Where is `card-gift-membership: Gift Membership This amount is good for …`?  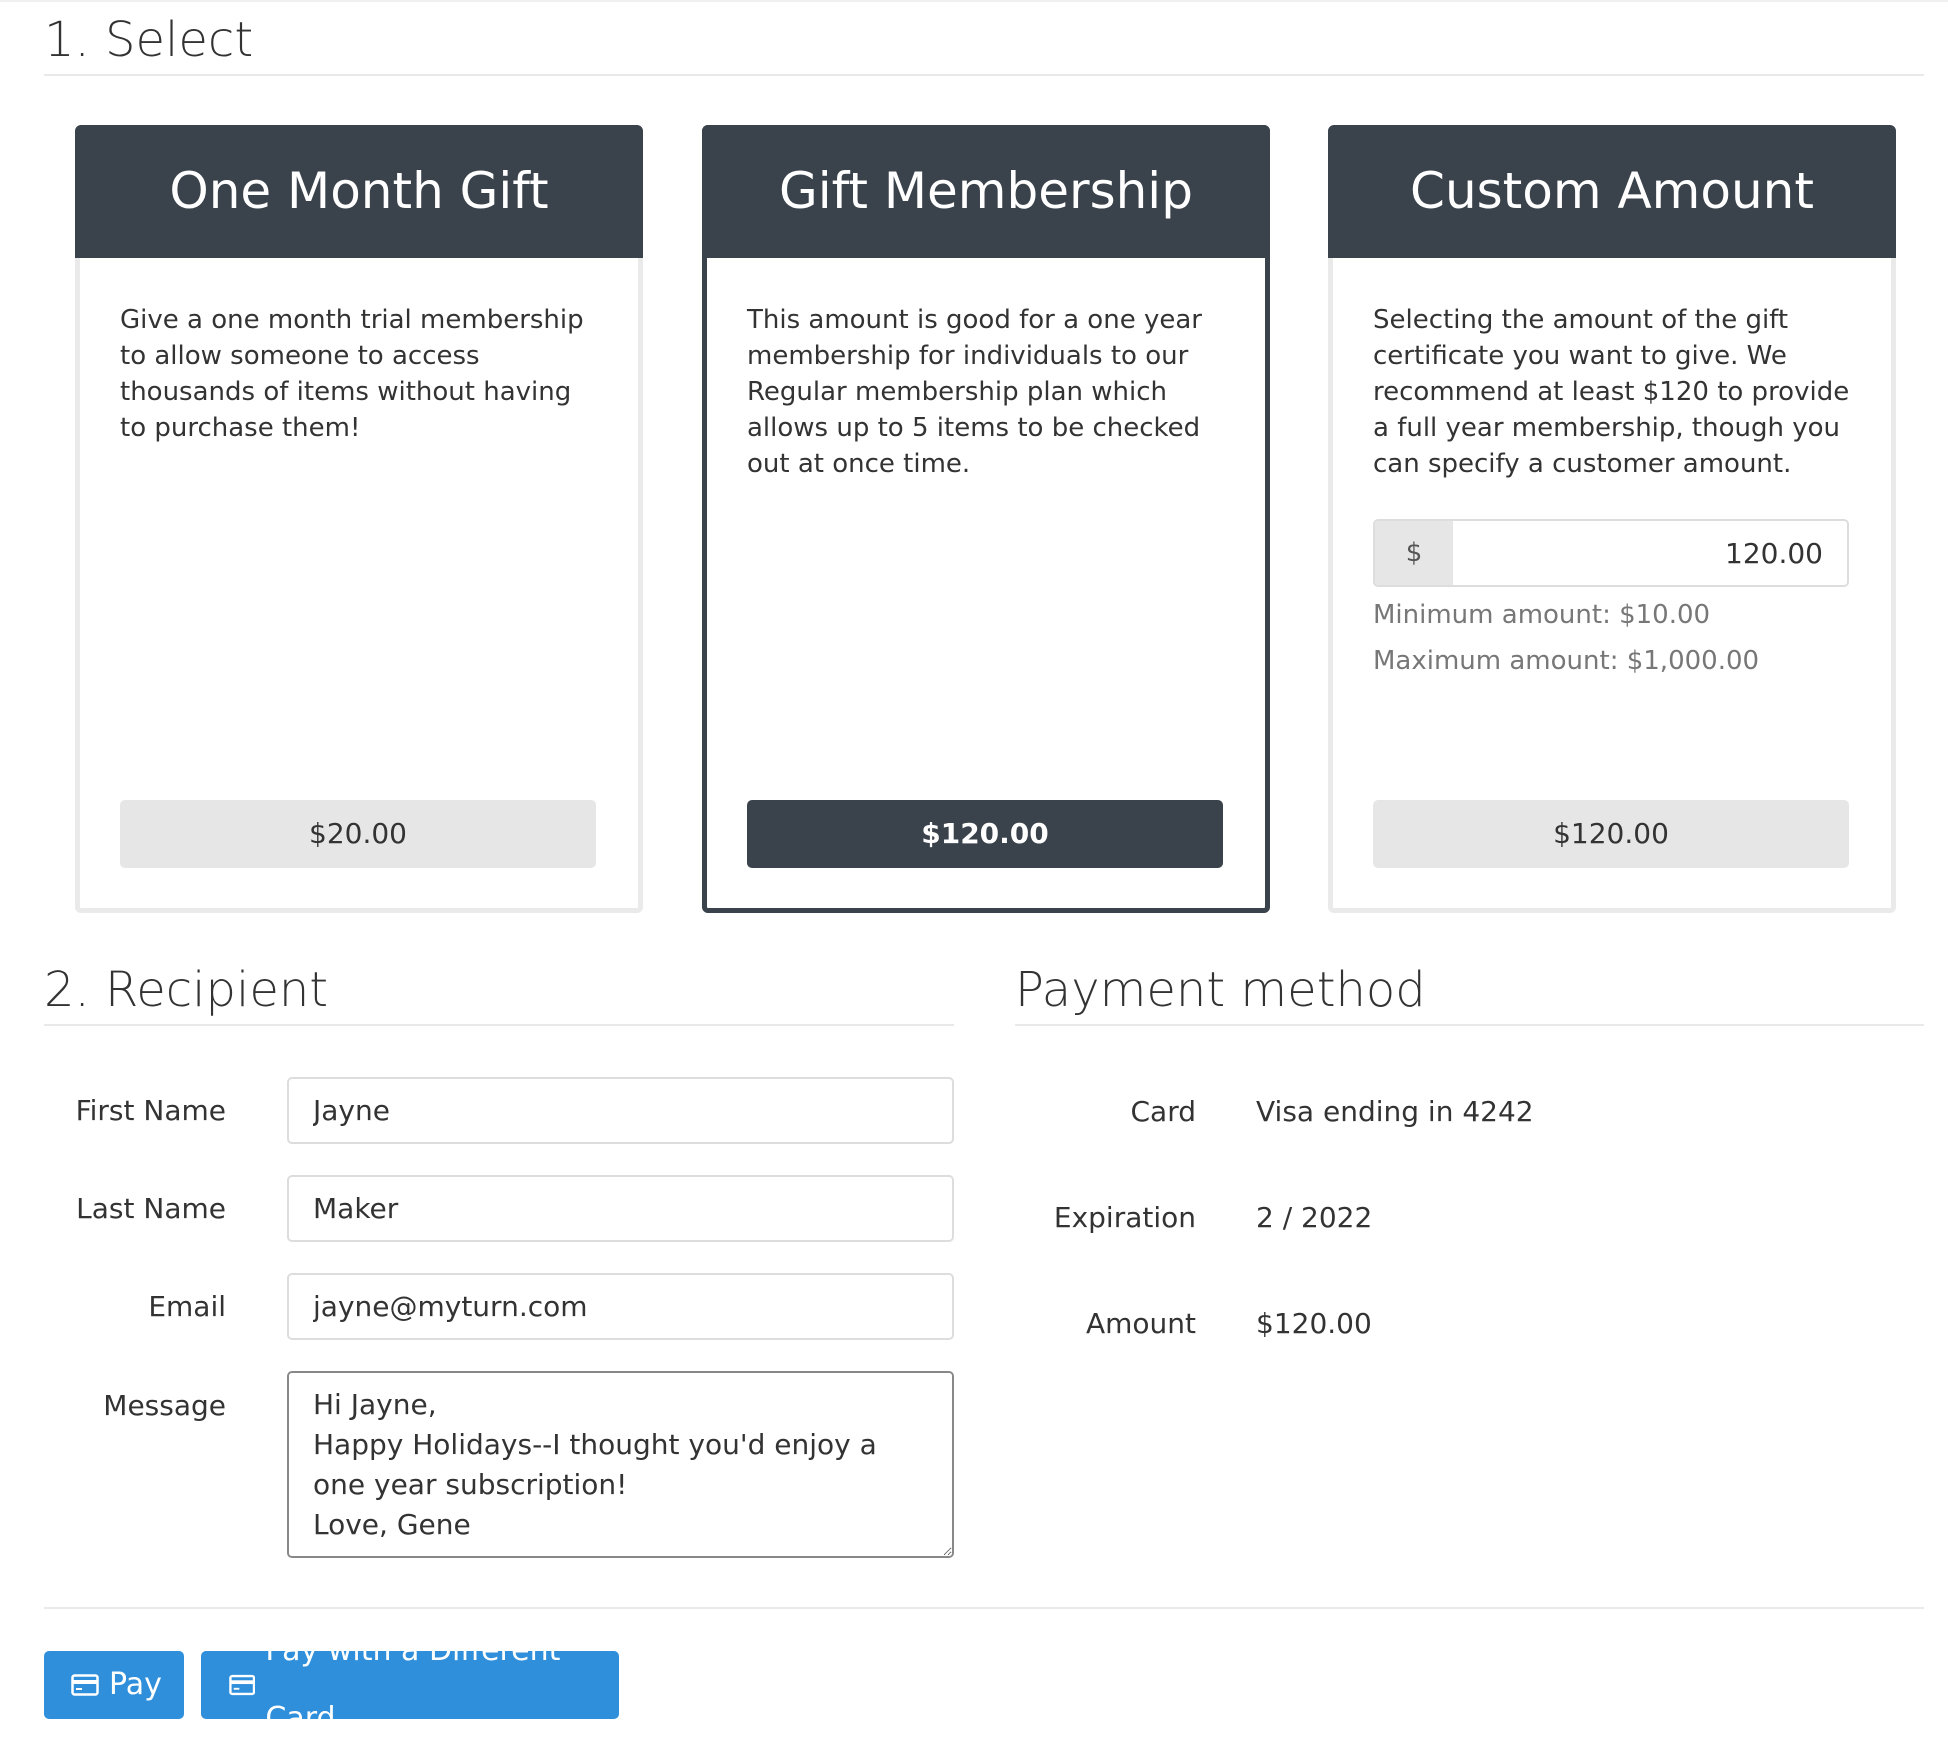
card-gift-membership: Gift Membership This amount is good for … is located at coordinates (986, 519).